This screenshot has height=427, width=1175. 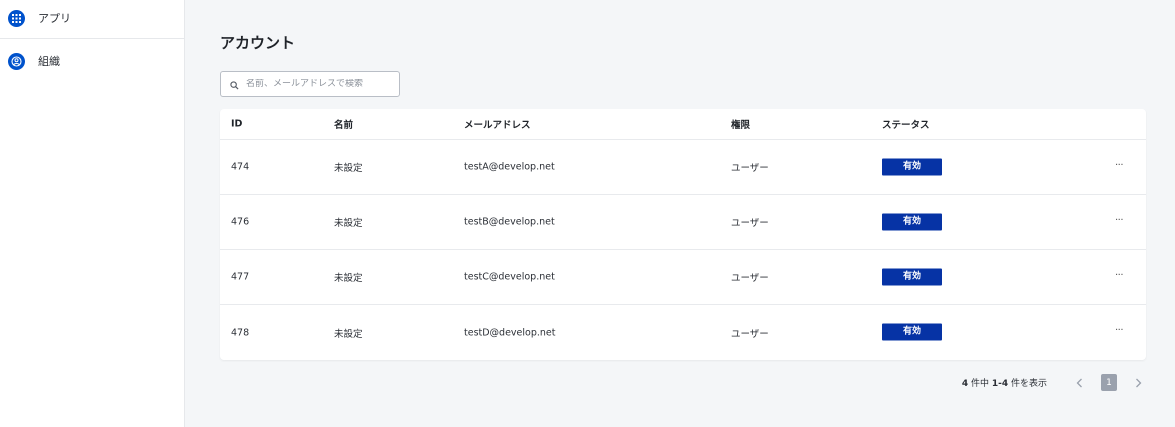 I want to click on previous-page-button, so click(x=1079, y=383).